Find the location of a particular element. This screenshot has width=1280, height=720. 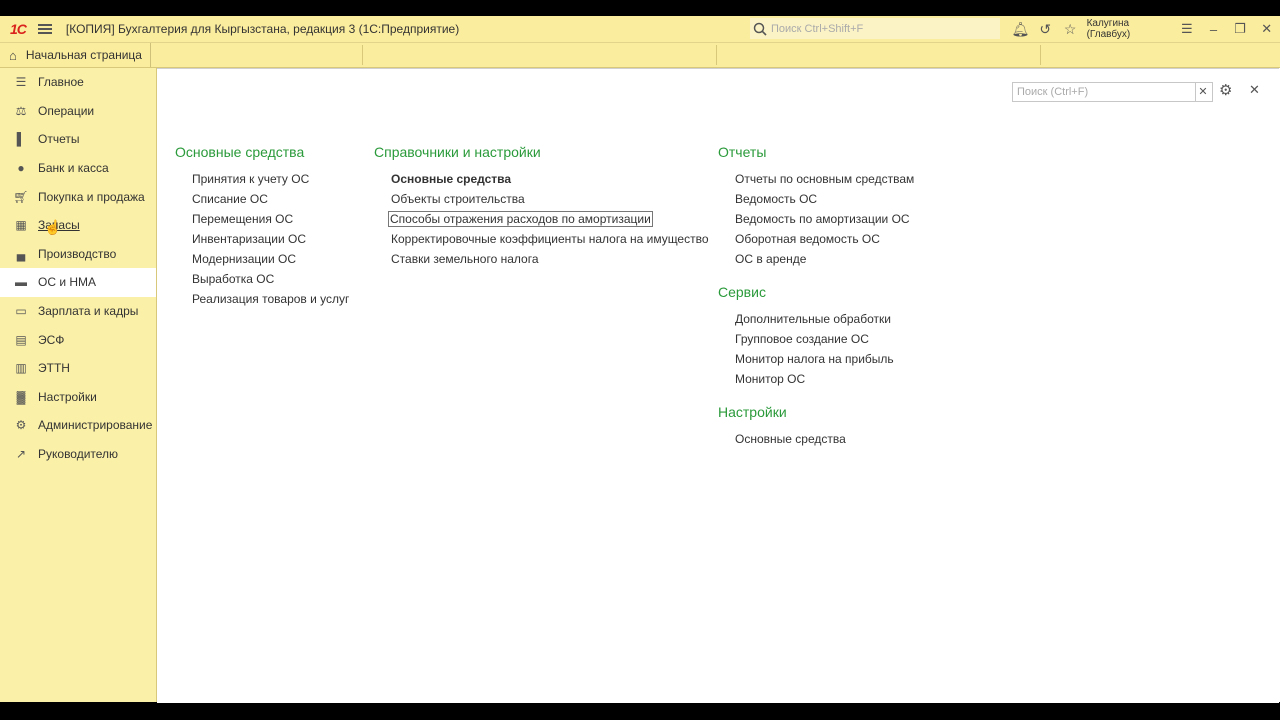

document-icon: ▤ is located at coordinates (21, 339).